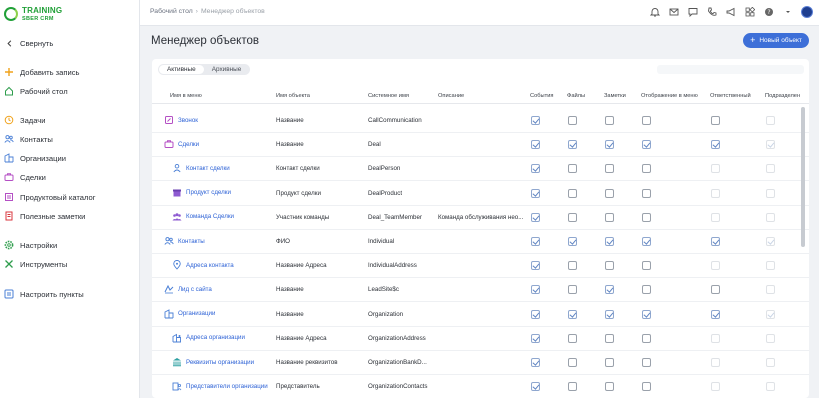  What do you see at coordinates (201, 168) in the screenshot?
I see `menu-name-link: Контакт сделки` at bounding box center [201, 168].